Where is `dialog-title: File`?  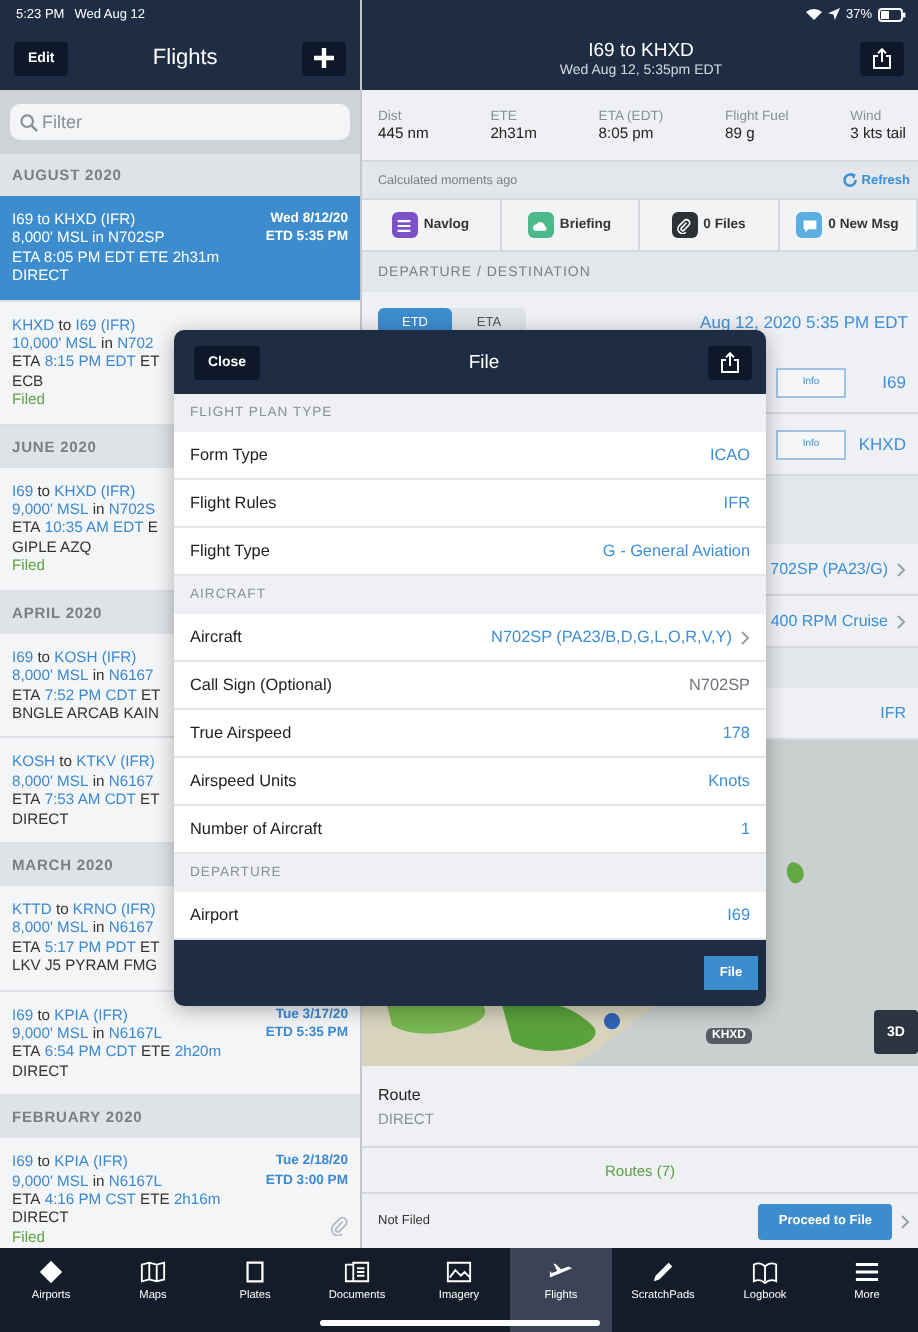 dialog-title: File is located at coordinates (484, 362).